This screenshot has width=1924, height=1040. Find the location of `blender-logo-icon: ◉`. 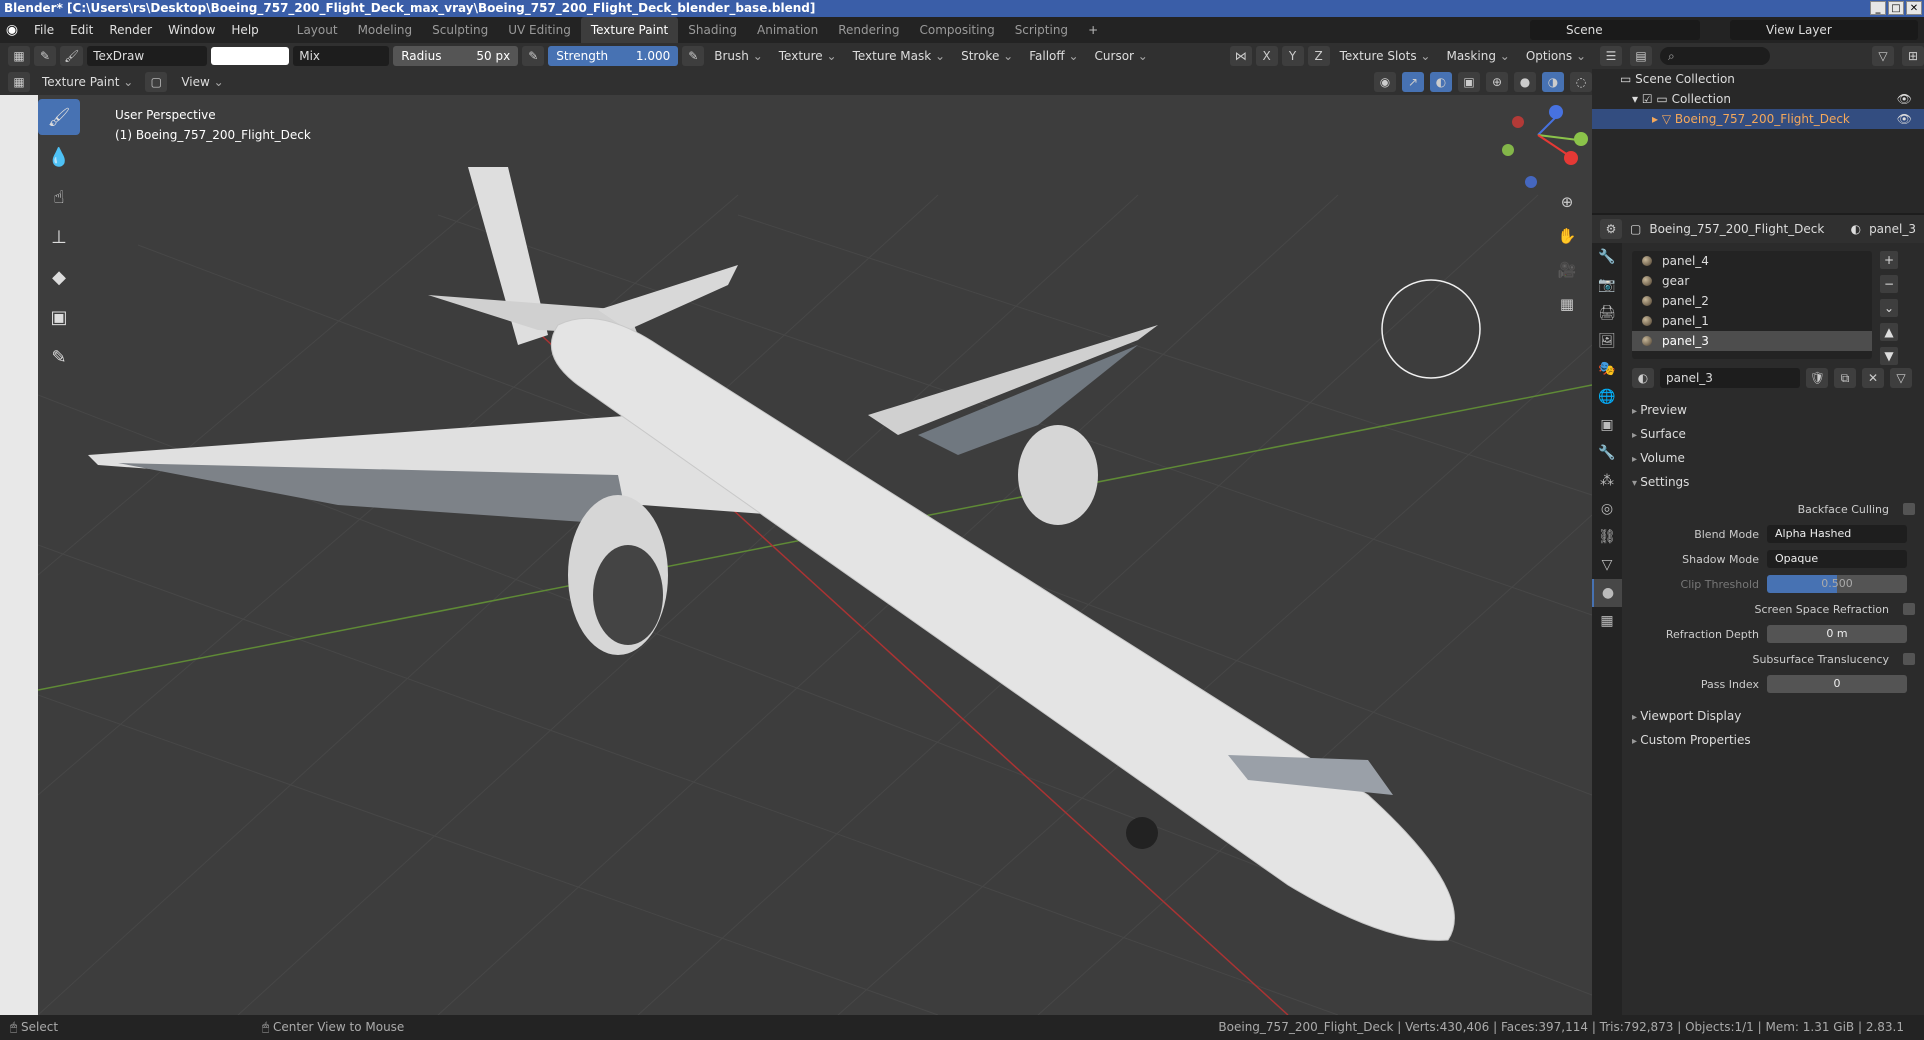

blender-logo-icon: ◉ is located at coordinates (12, 30).